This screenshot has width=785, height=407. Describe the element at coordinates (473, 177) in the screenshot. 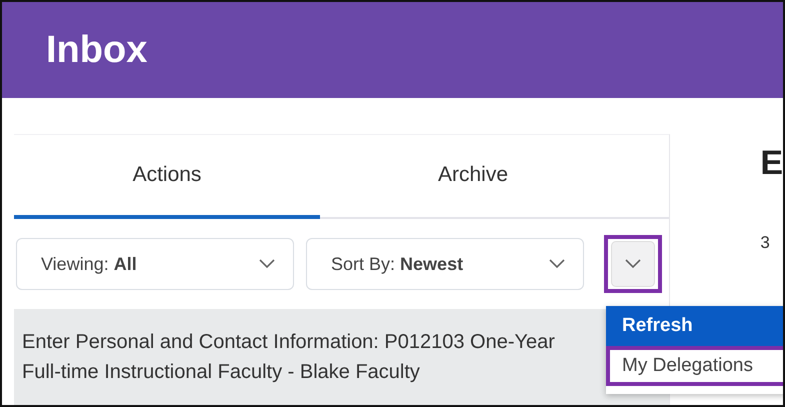

I see `tab: Archive` at that location.